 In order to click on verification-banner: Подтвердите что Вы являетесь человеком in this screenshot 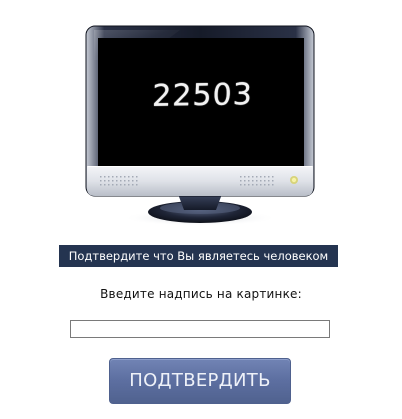, I will do `click(198, 256)`.